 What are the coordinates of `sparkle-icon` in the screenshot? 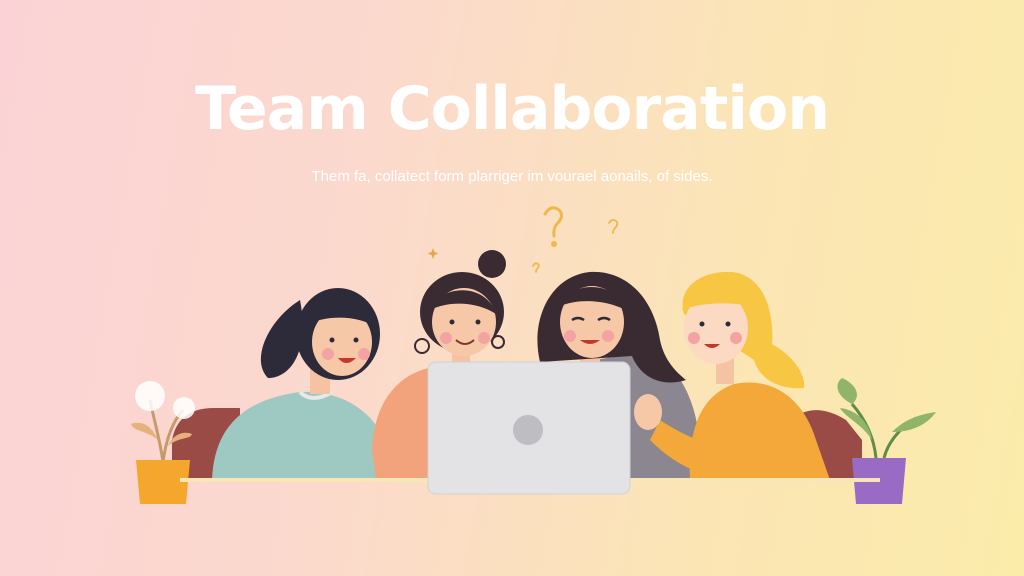 It's located at (433, 253).